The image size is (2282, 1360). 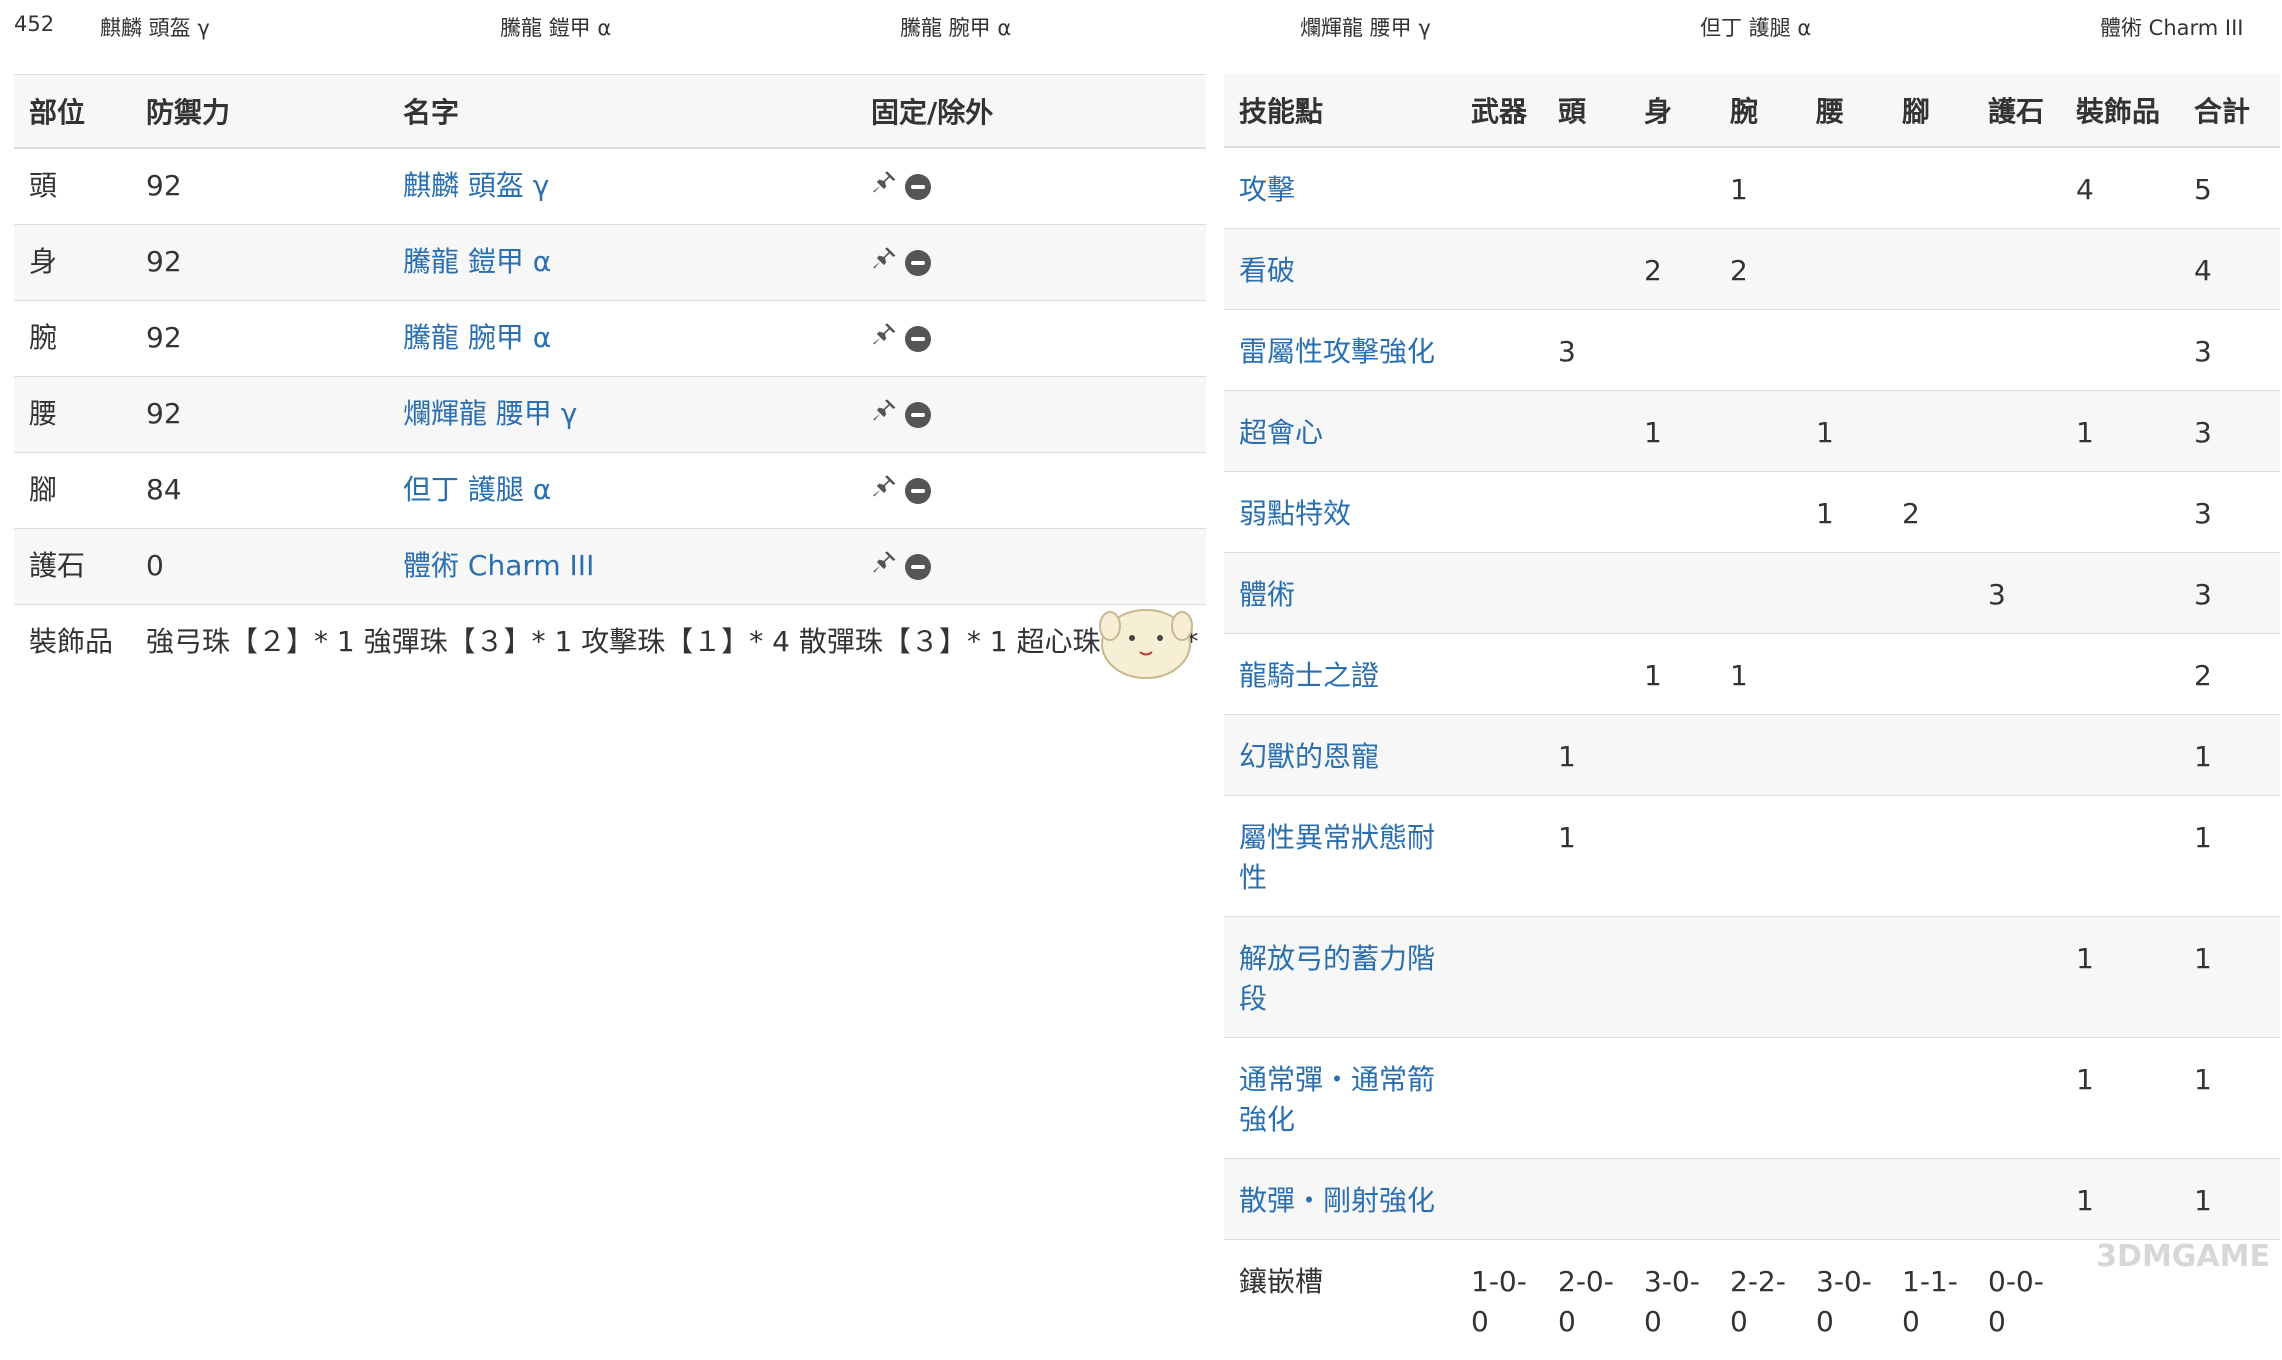 I want to click on col-header-weapon: 武器, so click(x=1499, y=110).